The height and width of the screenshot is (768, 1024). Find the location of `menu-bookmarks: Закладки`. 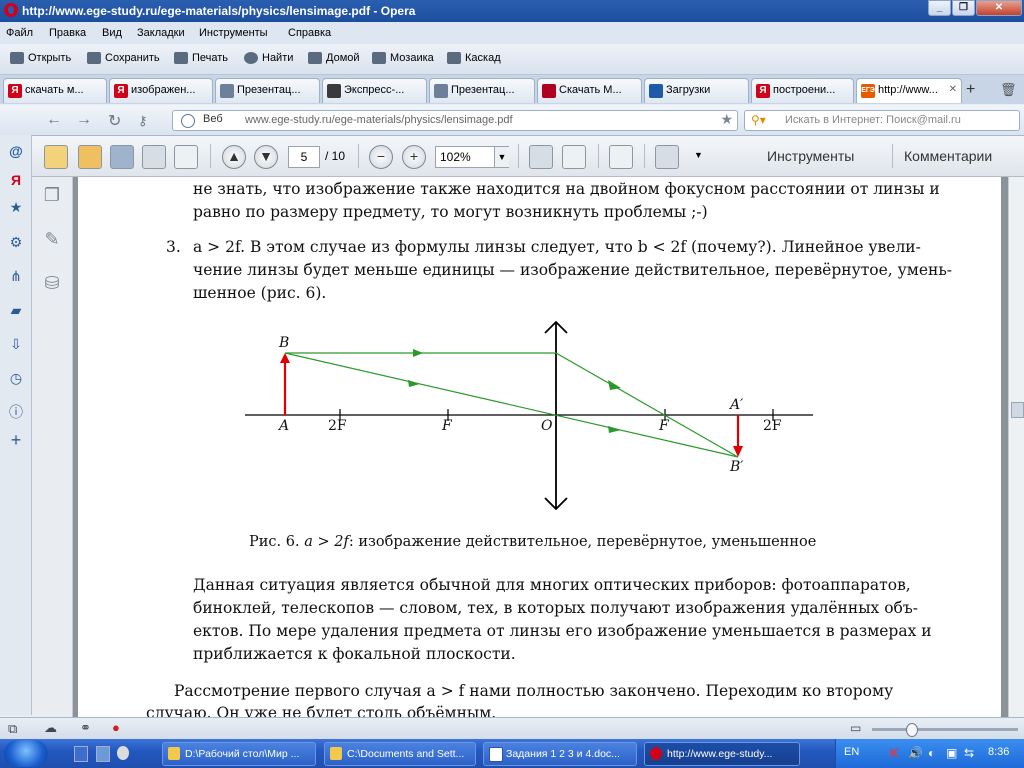

menu-bookmarks: Закладки is located at coordinates (161, 33).